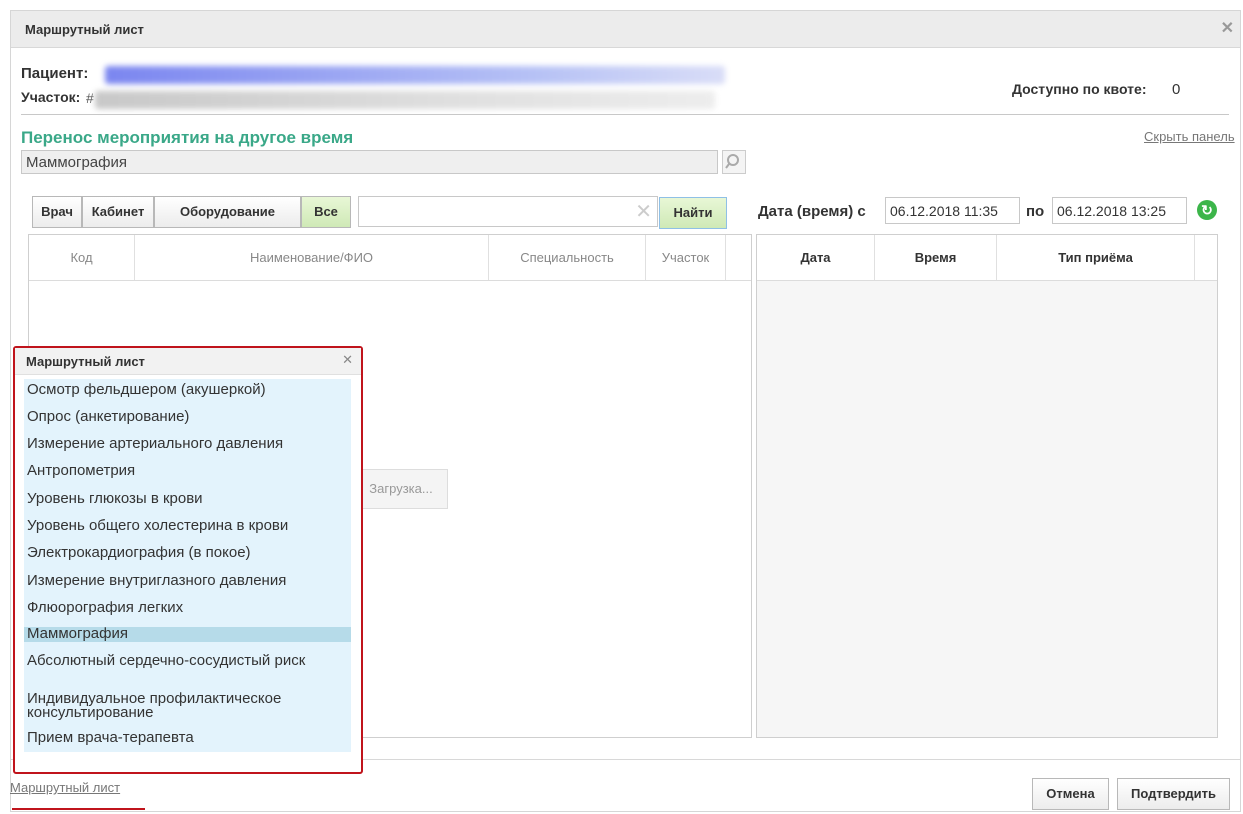  Describe the element at coordinates (1176, 89) in the screenshot. I see `quota-value: 0` at that location.